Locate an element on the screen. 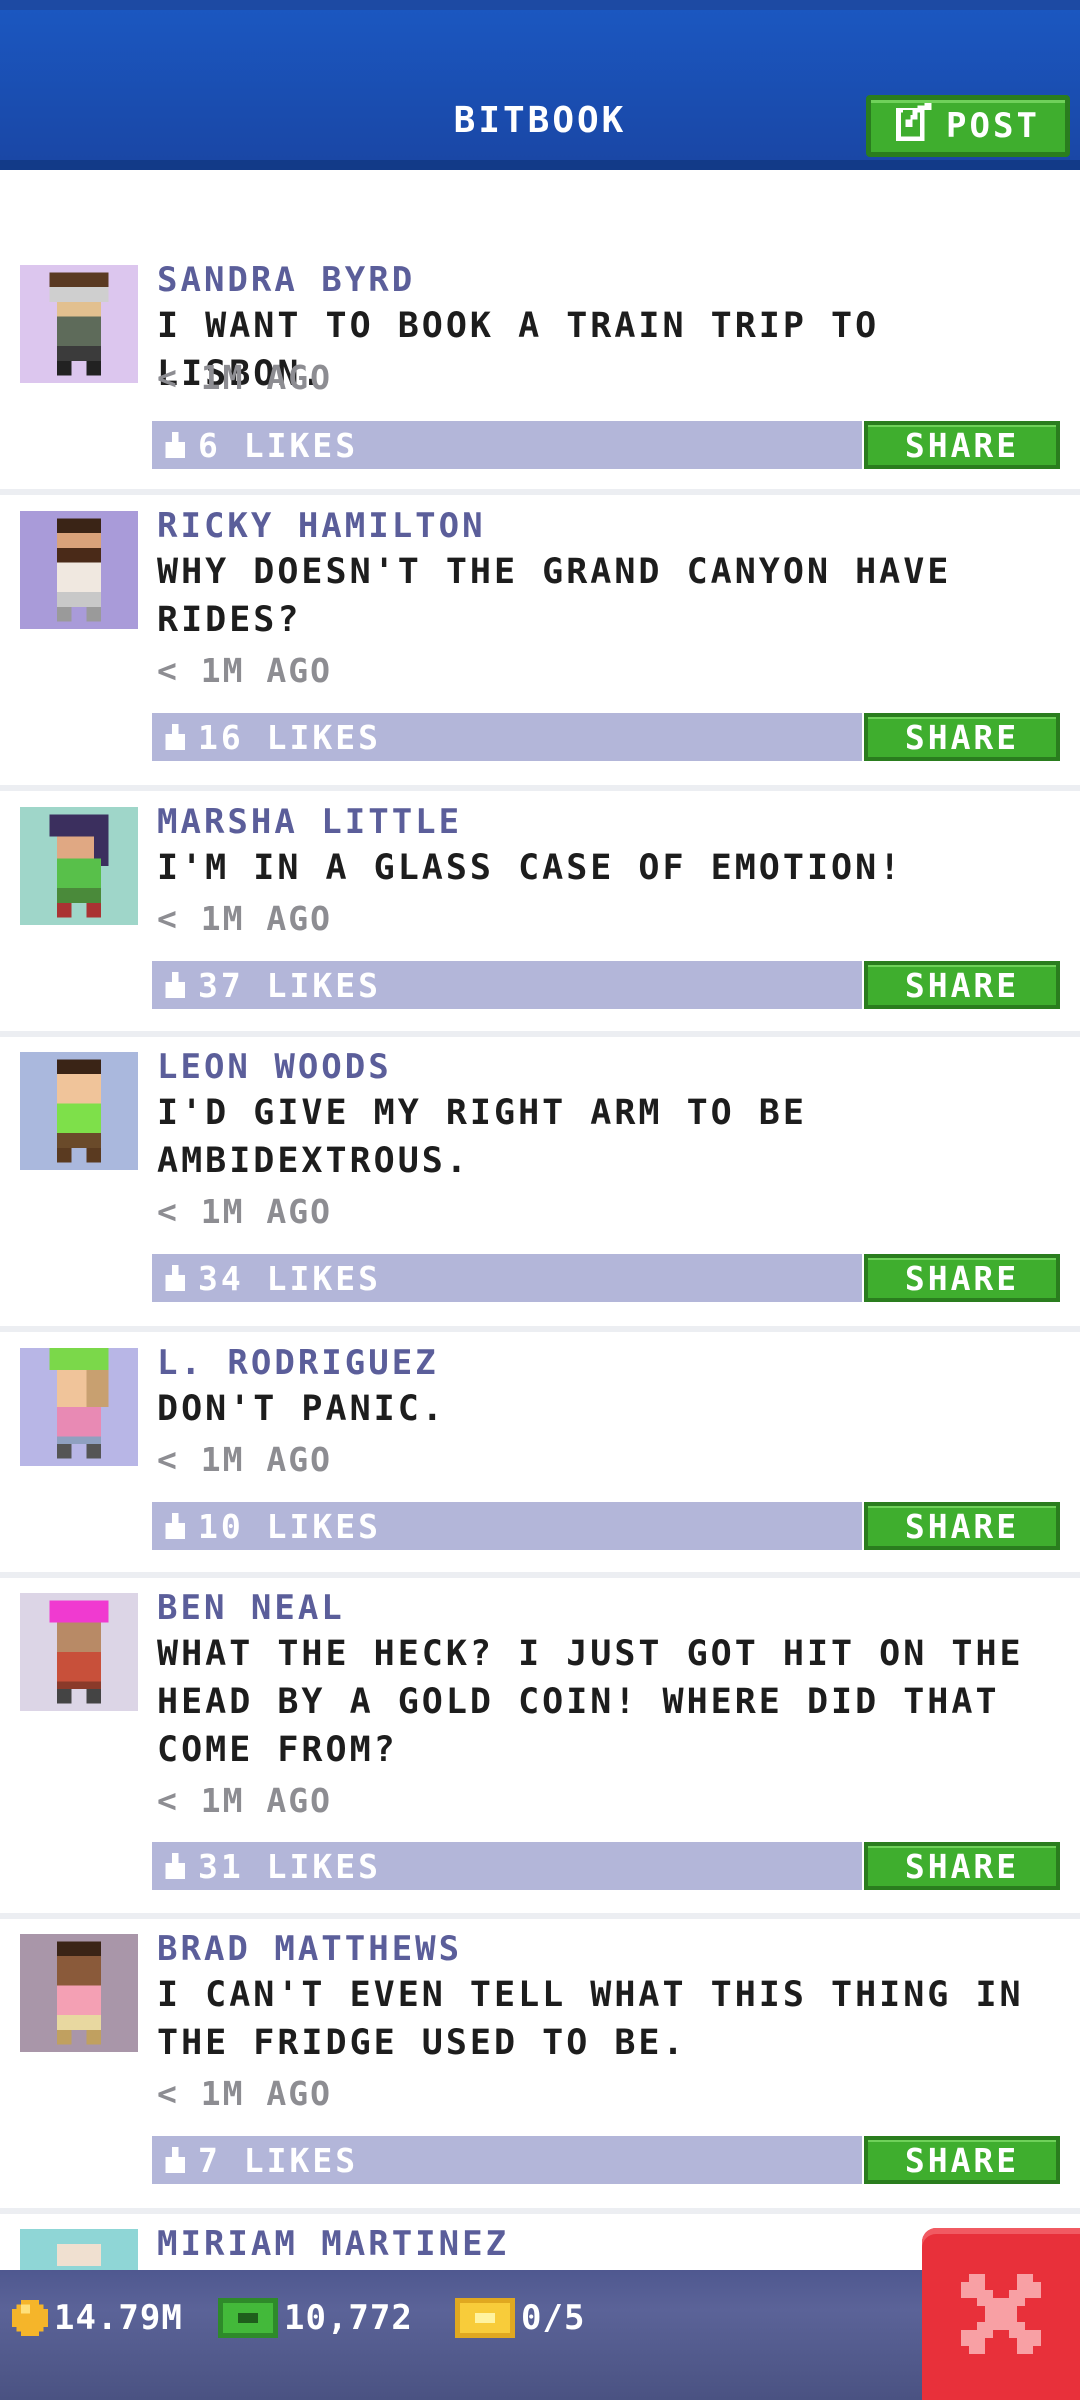  likes-bar: 16 LIKES is located at coordinates (507, 737).